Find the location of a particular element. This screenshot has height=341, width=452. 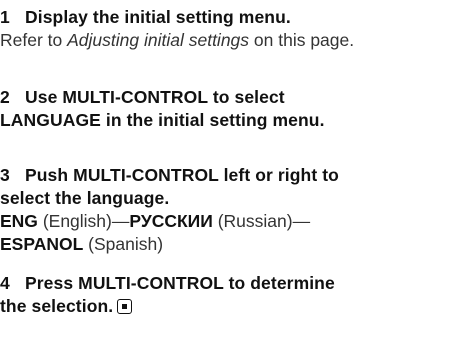

step-2-heading-line1: 2 Use MULTI-CONTROL to select is located at coordinates (142, 97).